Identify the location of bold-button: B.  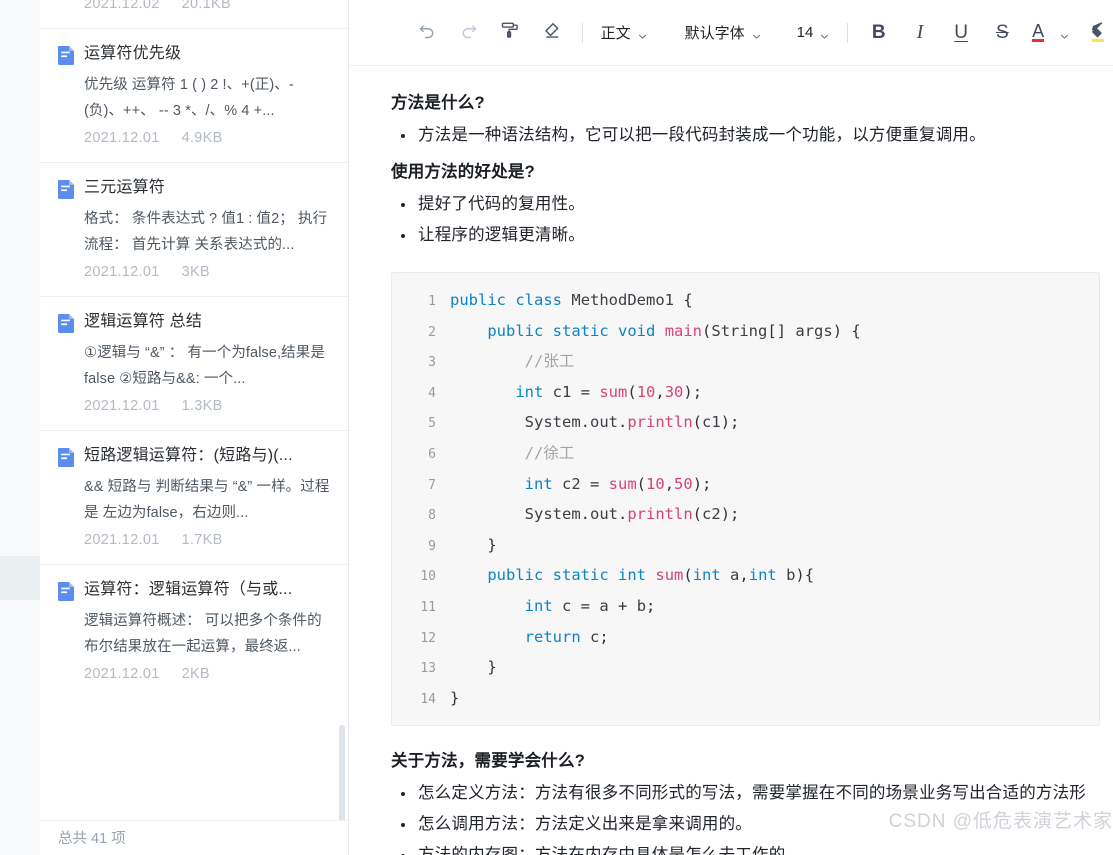
(878, 33).